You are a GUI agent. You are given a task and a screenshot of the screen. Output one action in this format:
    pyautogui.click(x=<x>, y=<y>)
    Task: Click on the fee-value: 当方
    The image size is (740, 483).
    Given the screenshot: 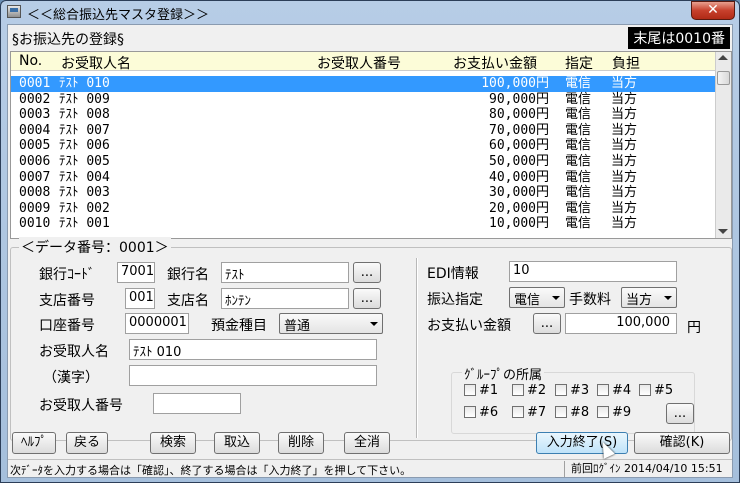 What is the action you would take?
    pyautogui.click(x=639, y=300)
    